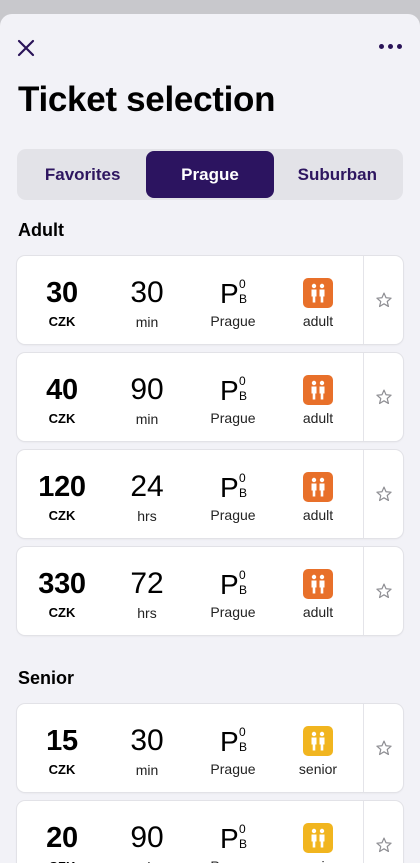  Describe the element at coordinates (62, 390) in the screenshot. I see `price-value: 40` at that location.